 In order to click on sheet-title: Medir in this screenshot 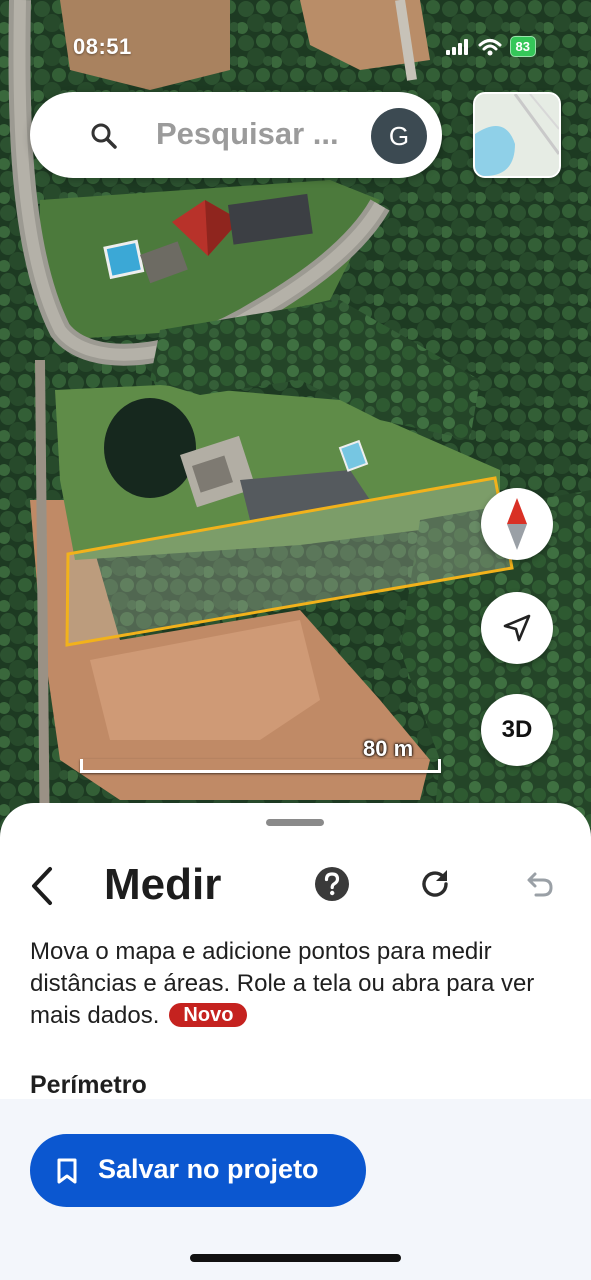, I will do `click(163, 884)`.